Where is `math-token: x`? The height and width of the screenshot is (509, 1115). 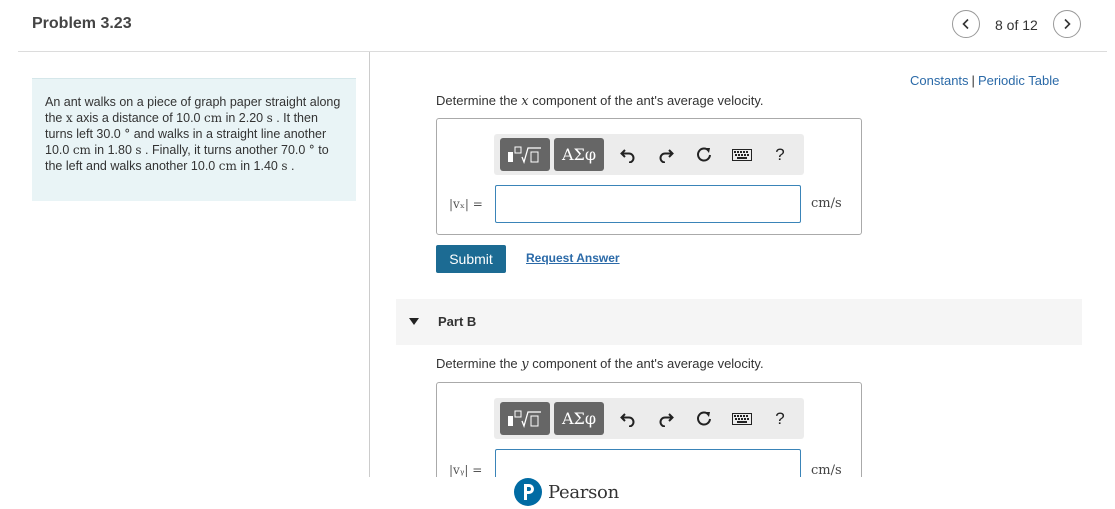
math-token: x is located at coordinates (69, 118).